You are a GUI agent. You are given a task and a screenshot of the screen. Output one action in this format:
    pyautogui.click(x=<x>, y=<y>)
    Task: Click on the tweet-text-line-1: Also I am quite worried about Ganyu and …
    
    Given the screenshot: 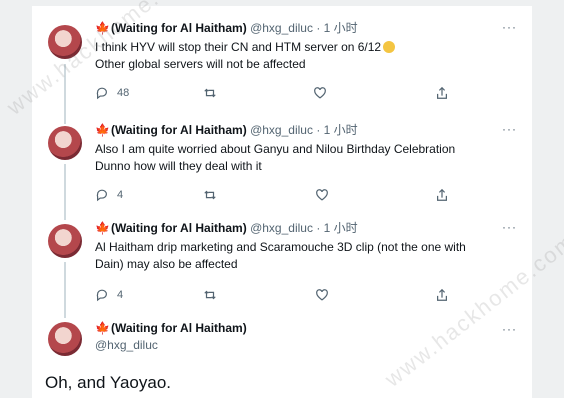 What is the action you would take?
    pyautogui.click(x=275, y=149)
    